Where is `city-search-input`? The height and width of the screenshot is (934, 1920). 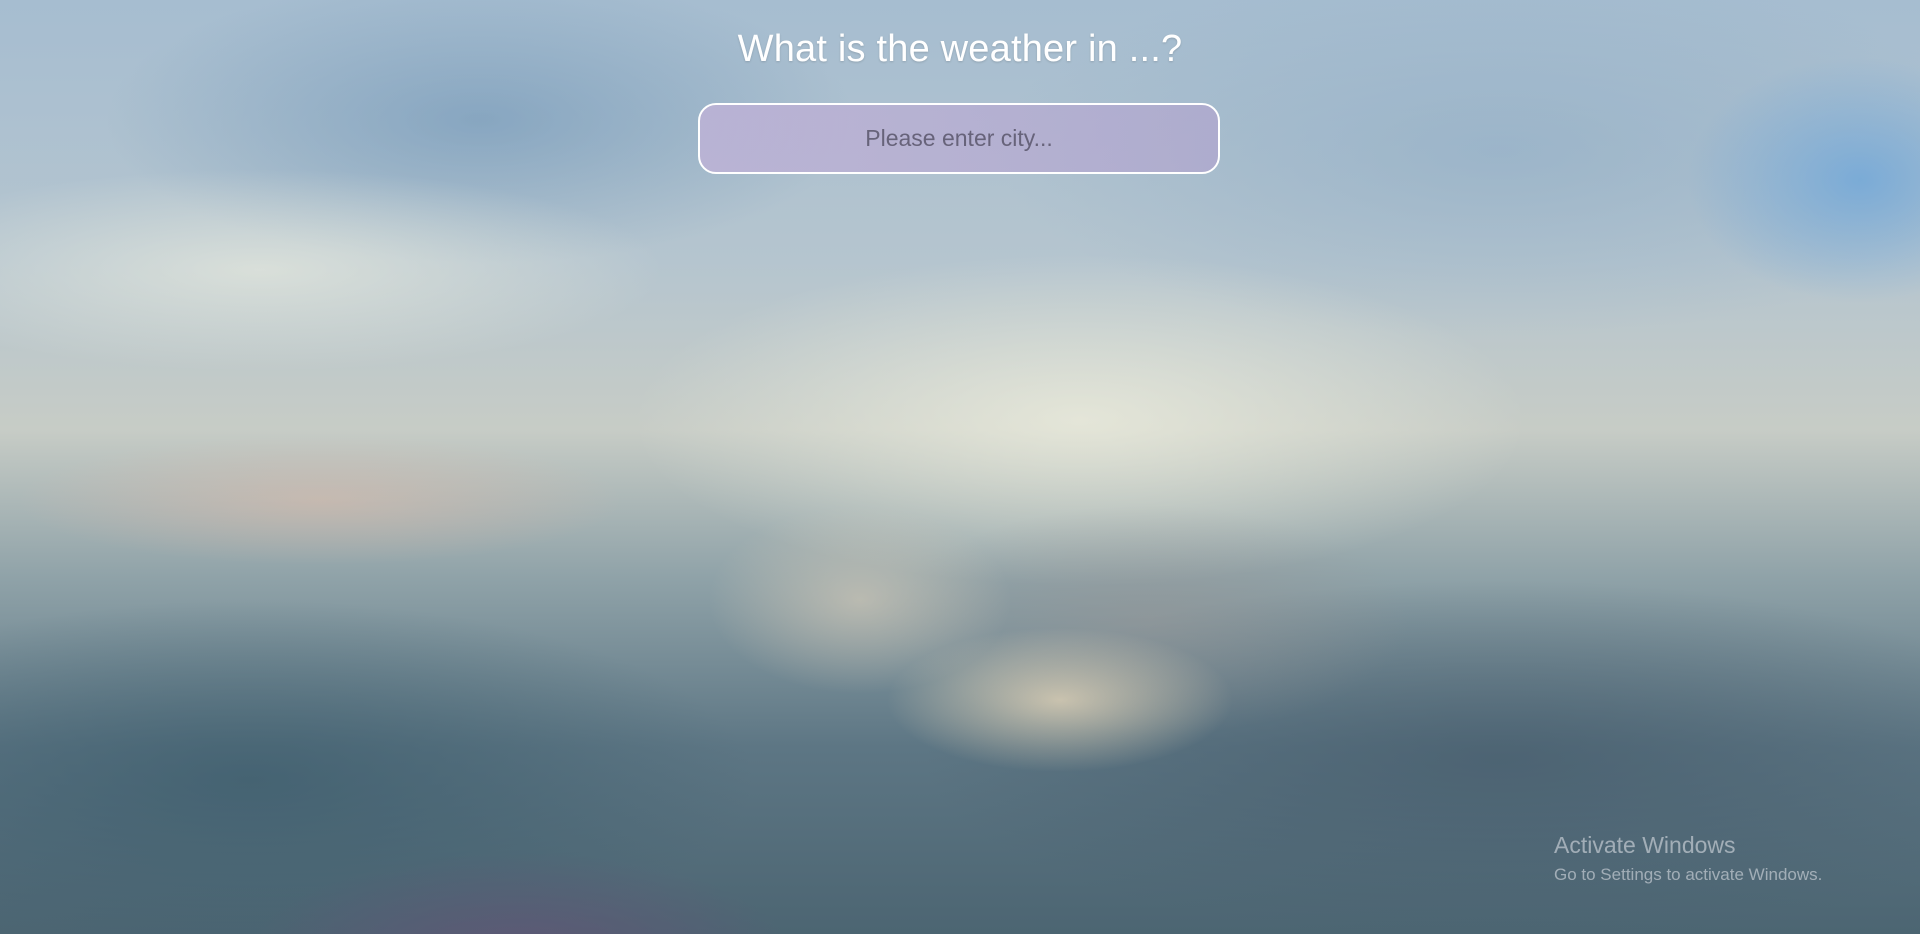
city-search-input is located at coordinates (959, 138).